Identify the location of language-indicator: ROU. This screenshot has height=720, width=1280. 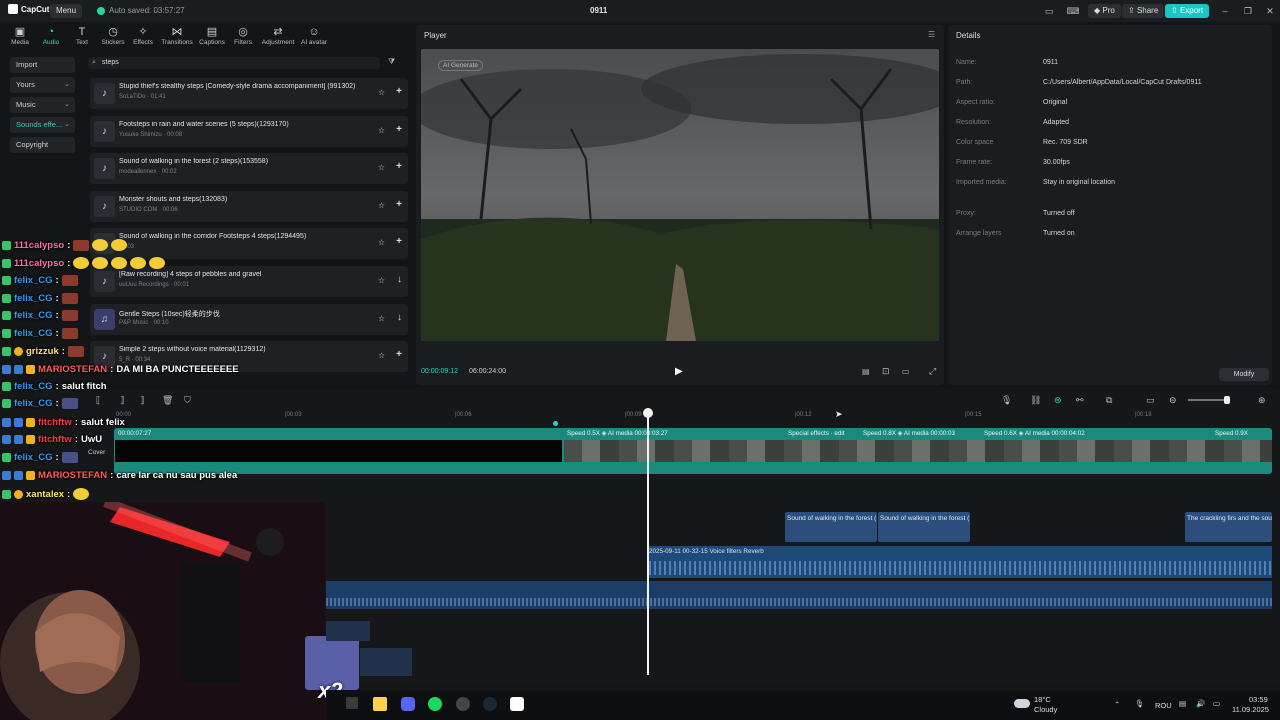
(1163, 705).